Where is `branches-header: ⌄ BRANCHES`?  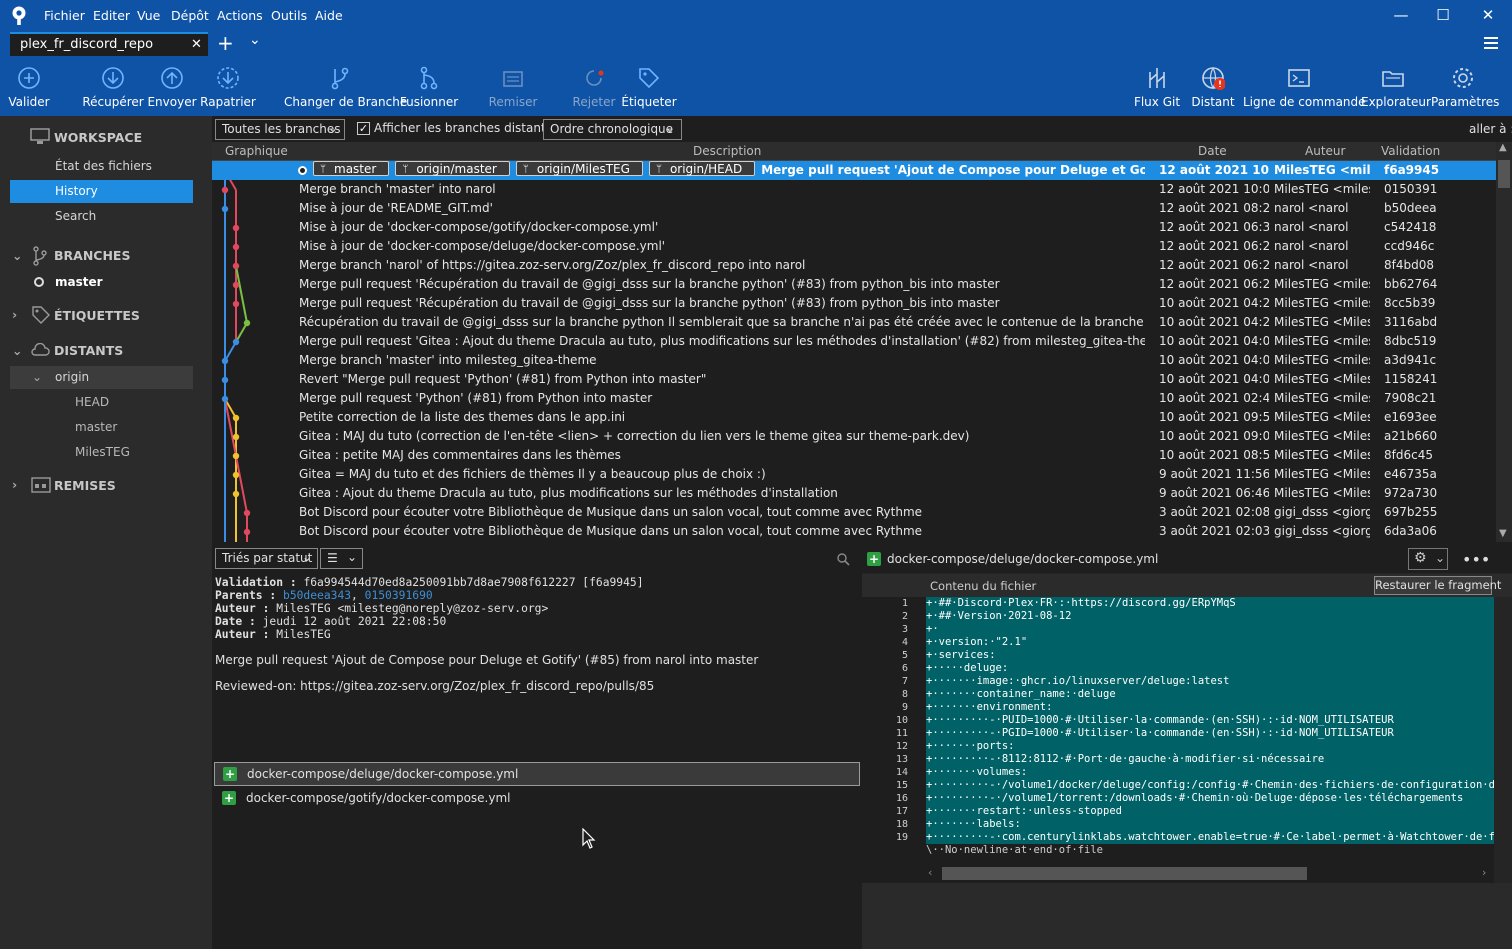 branches-header: ⌄ BRANCHES is located at coordinates (106, 257).